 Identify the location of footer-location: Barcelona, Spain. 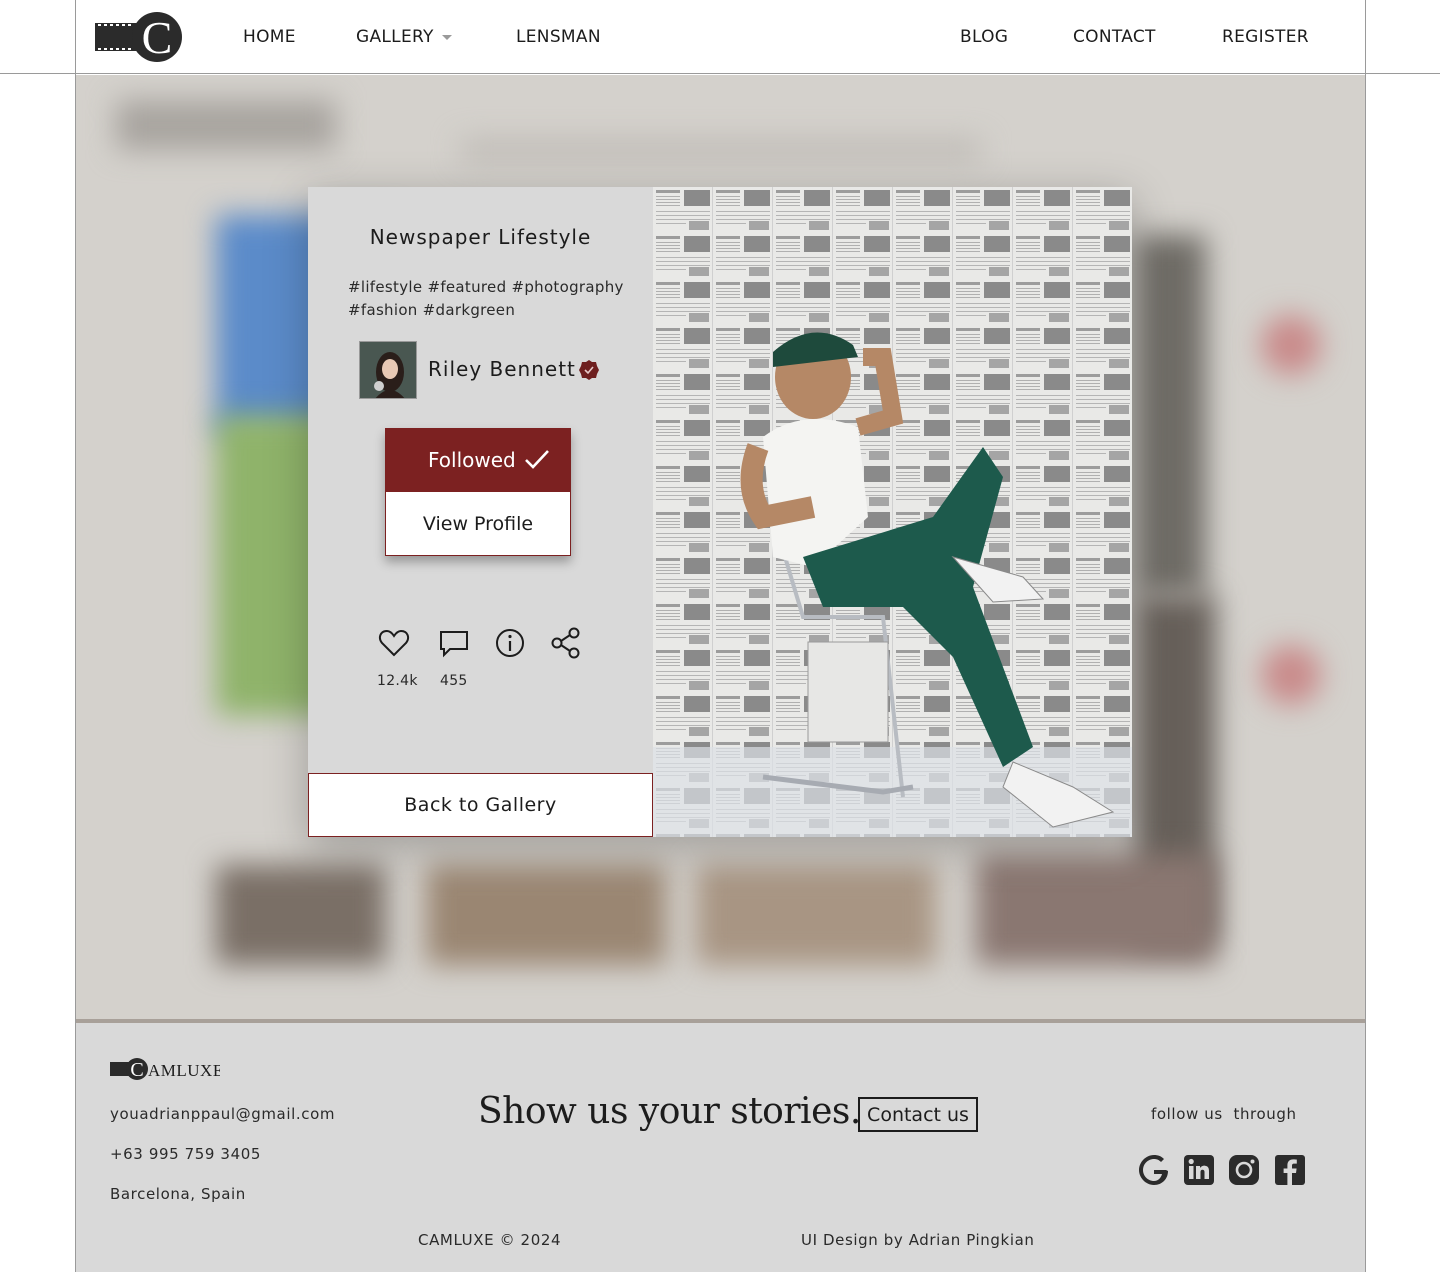
(178, 1194).